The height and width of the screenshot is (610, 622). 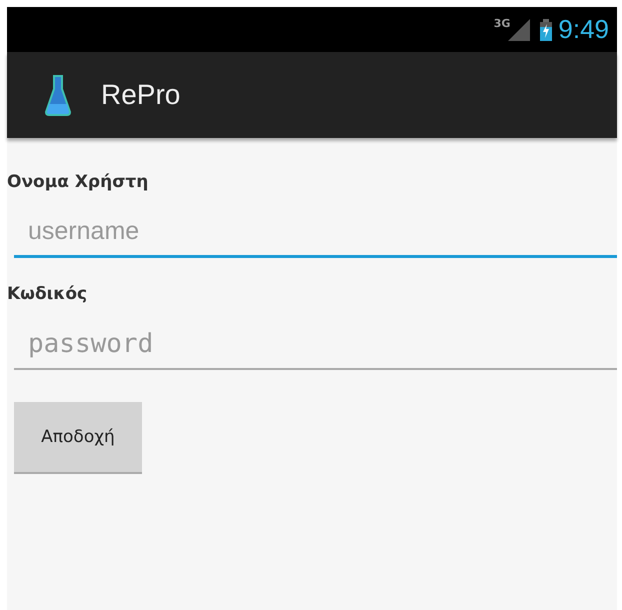 What do you see at coordinates (546, 29) in the screenshot?
I see `battery-icon` at bounding box center [546, 29].